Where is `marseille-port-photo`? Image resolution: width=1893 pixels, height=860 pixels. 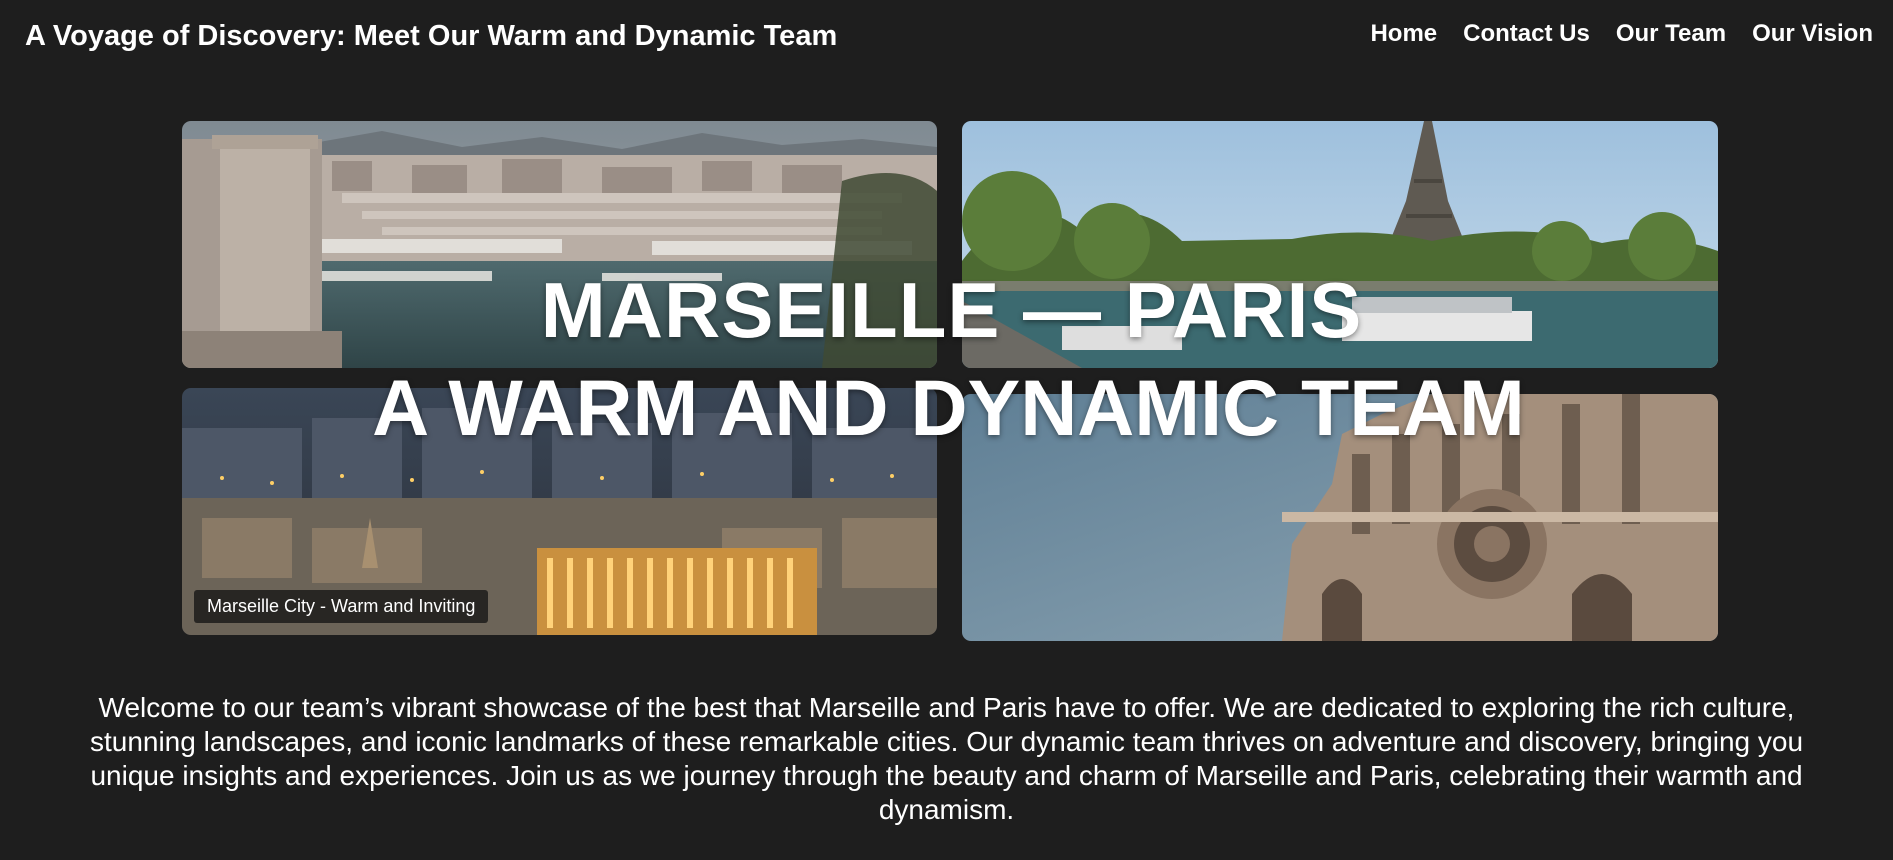
marseille-port-photo is located at coordinates (559, 244).